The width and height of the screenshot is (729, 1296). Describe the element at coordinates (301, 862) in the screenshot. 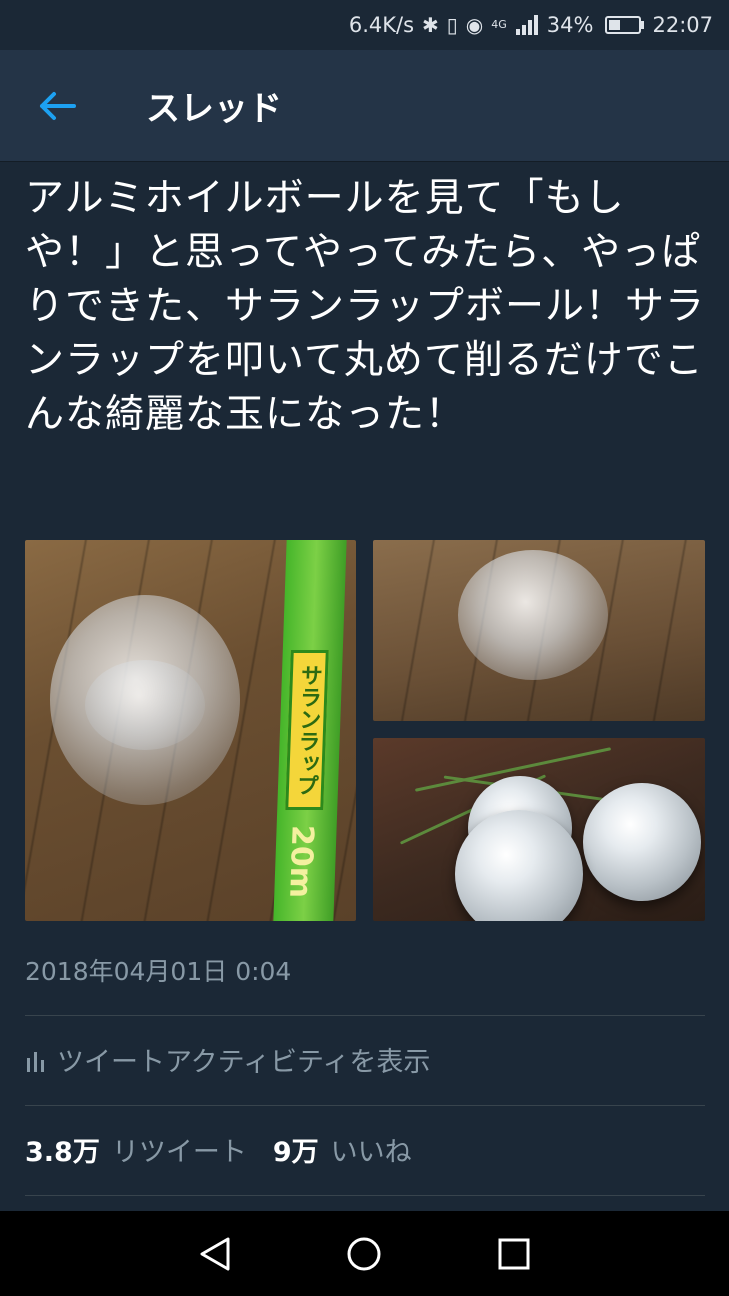

I see `wrap-box-length: 20m` at that location.